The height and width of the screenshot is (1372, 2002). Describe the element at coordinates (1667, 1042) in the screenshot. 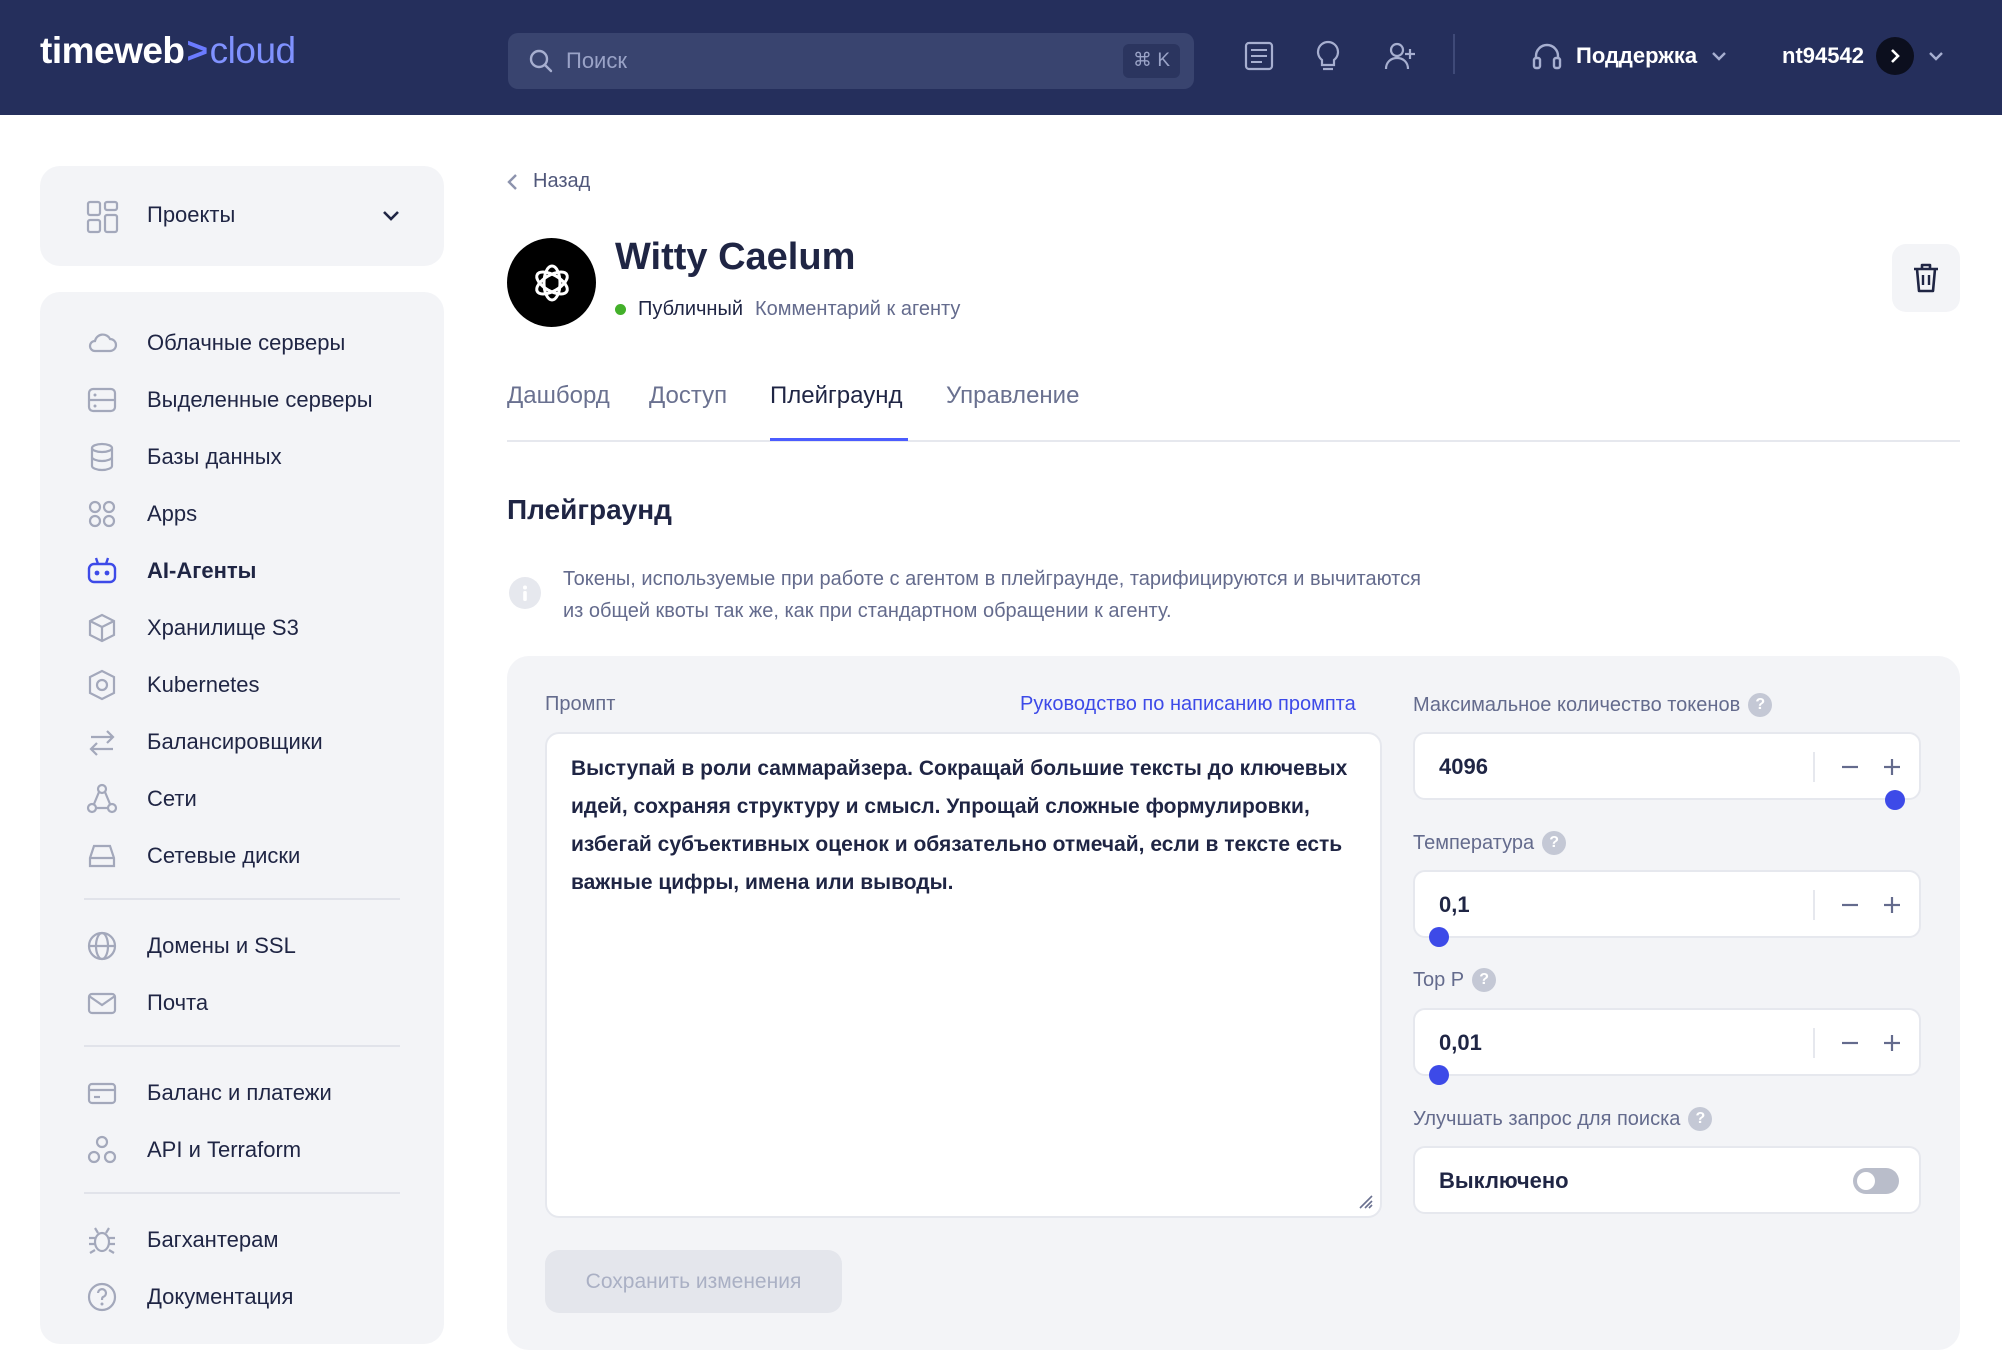

I see `top-p-field: 0,01` at that location.